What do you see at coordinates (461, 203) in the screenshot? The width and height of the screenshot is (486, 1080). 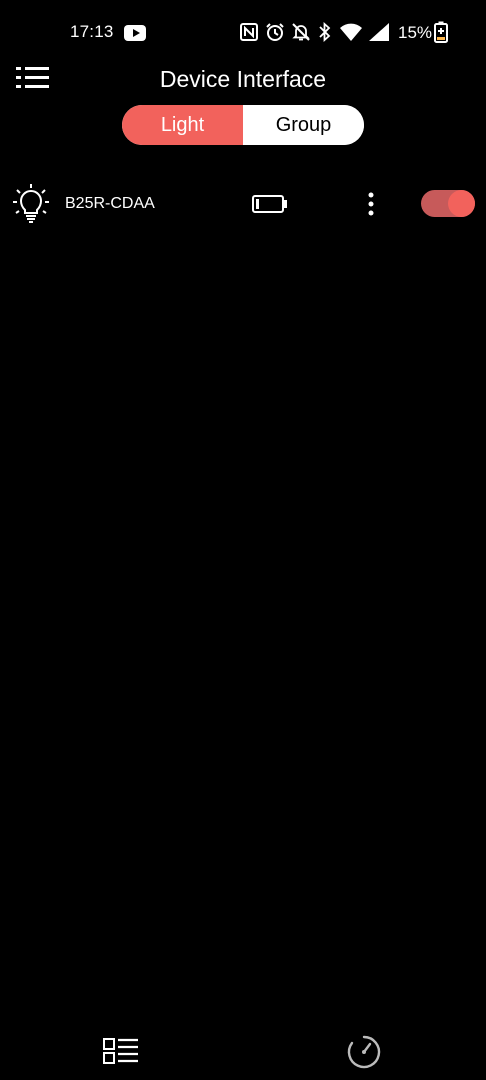 I see `toggle-knob` at bounding box center [461, 203].